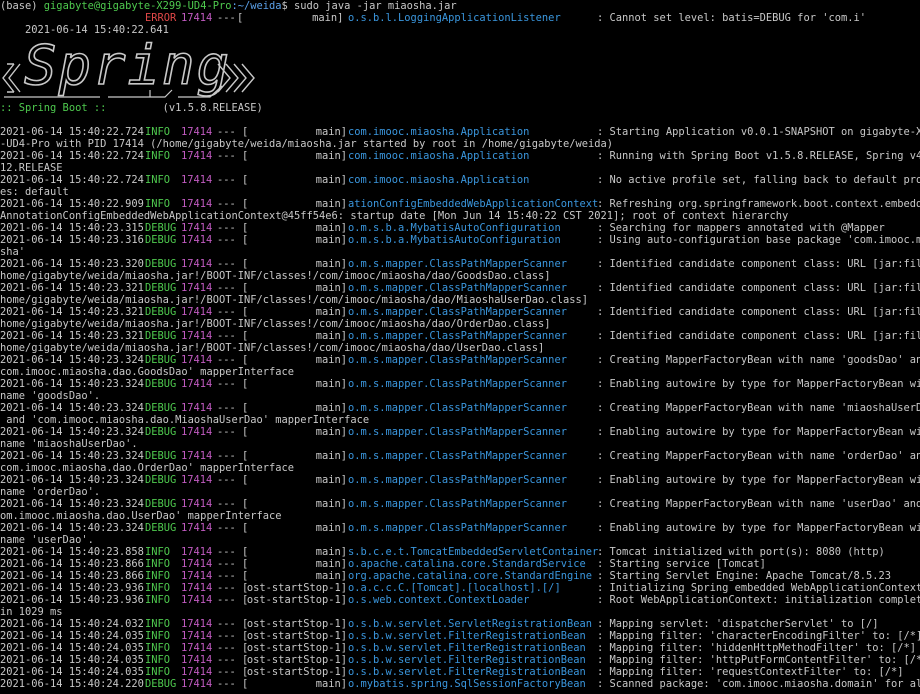 The image size is (920, 694). Describe the element at coordinates (467, 564) in the screenshot. I see `log-logger: o.apache.catalina.core.StandardService` at that location.